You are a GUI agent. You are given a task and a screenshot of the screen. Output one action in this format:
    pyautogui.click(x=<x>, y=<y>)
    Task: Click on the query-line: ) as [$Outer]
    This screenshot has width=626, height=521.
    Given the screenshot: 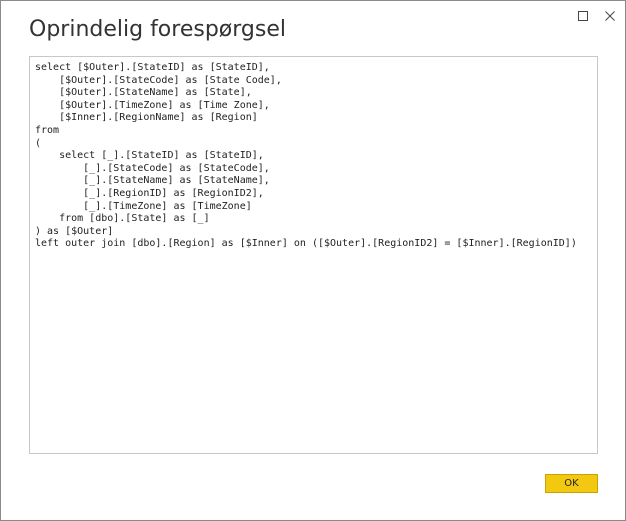 What is the action you would take?
    pyautogui.click(x=74, y=231)
    